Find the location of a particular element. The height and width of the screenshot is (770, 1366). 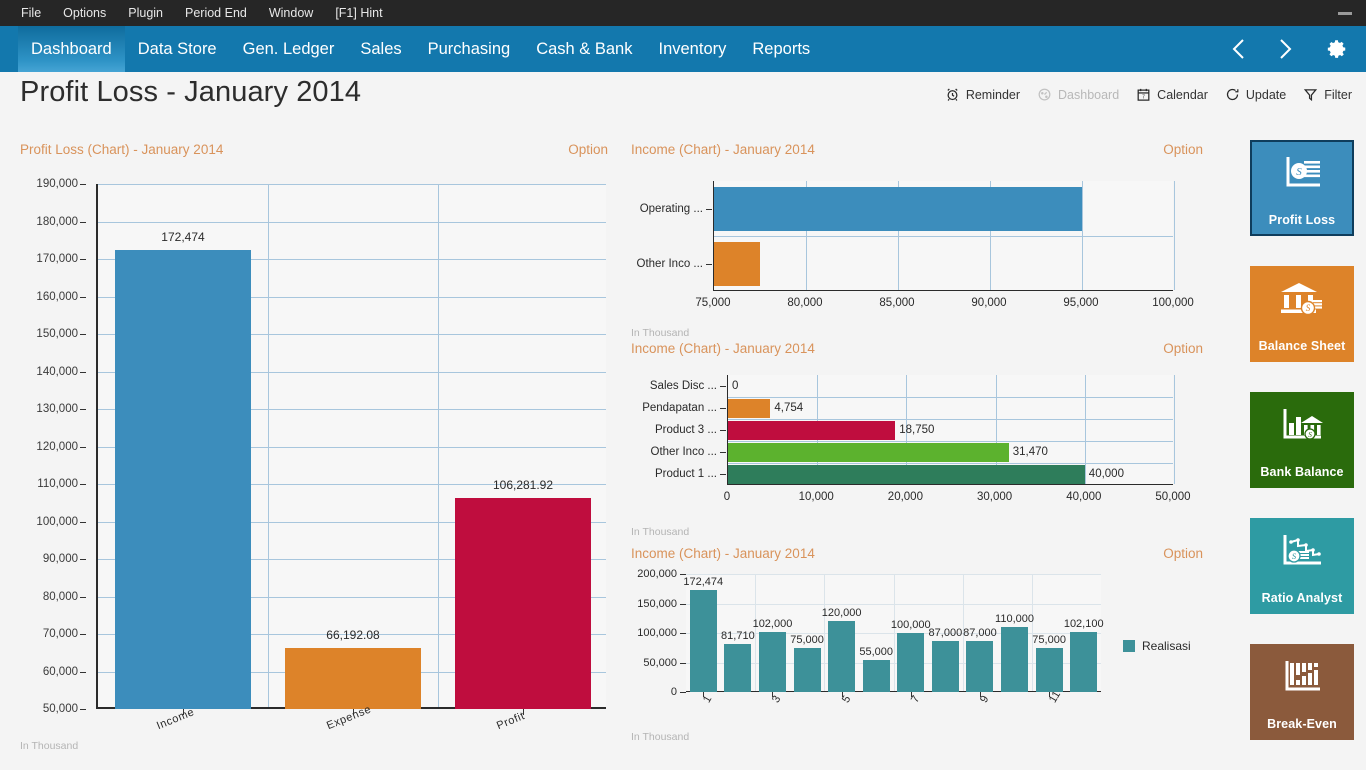

menu-item-plugin: Plugin is located at coordinates (145, 13).